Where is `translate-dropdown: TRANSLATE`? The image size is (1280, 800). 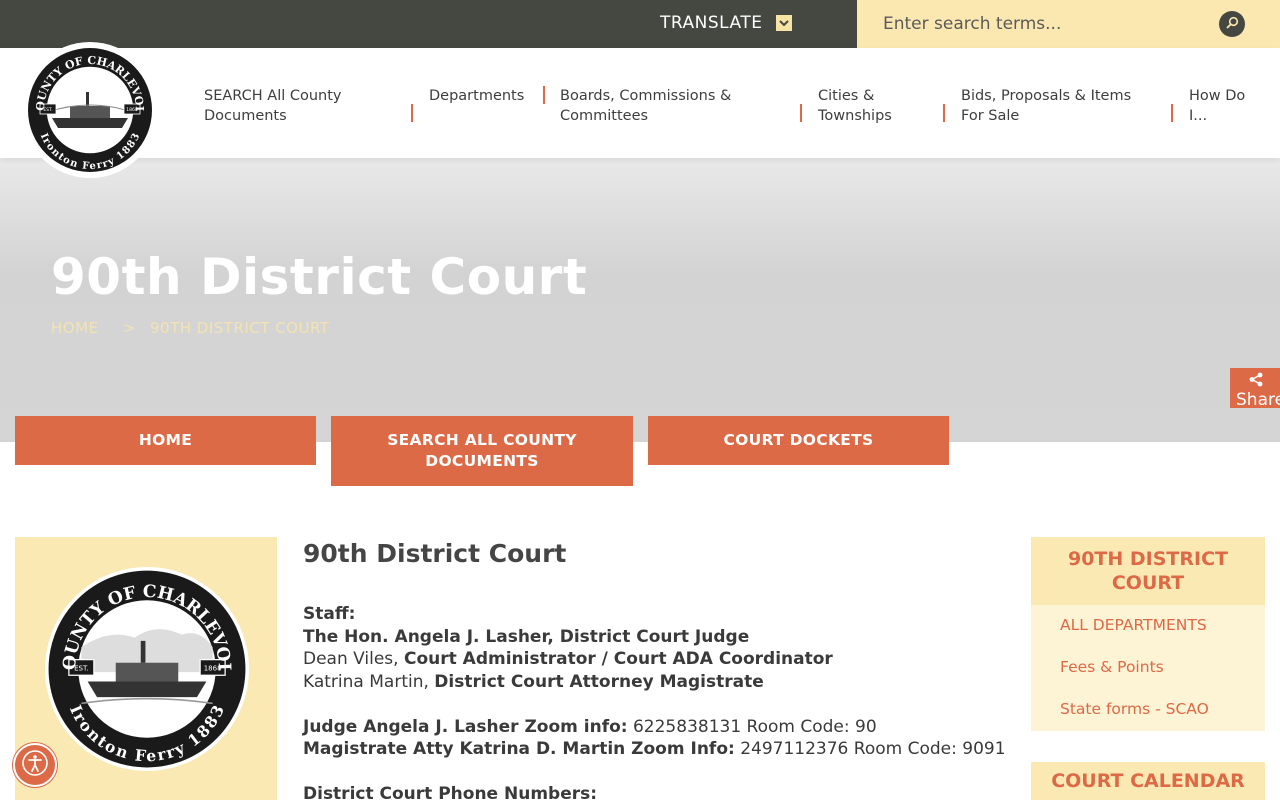
translate-dropdown: TRANSLATE is located at coordinates (726, 23).